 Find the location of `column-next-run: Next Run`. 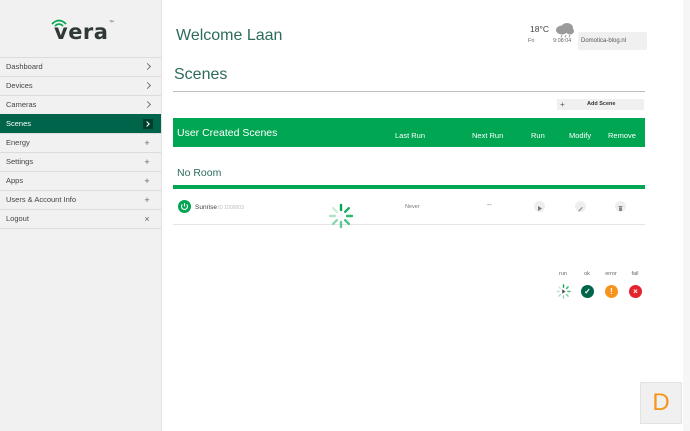

column-next-run: Next Run is located at coordinates (488, 135).